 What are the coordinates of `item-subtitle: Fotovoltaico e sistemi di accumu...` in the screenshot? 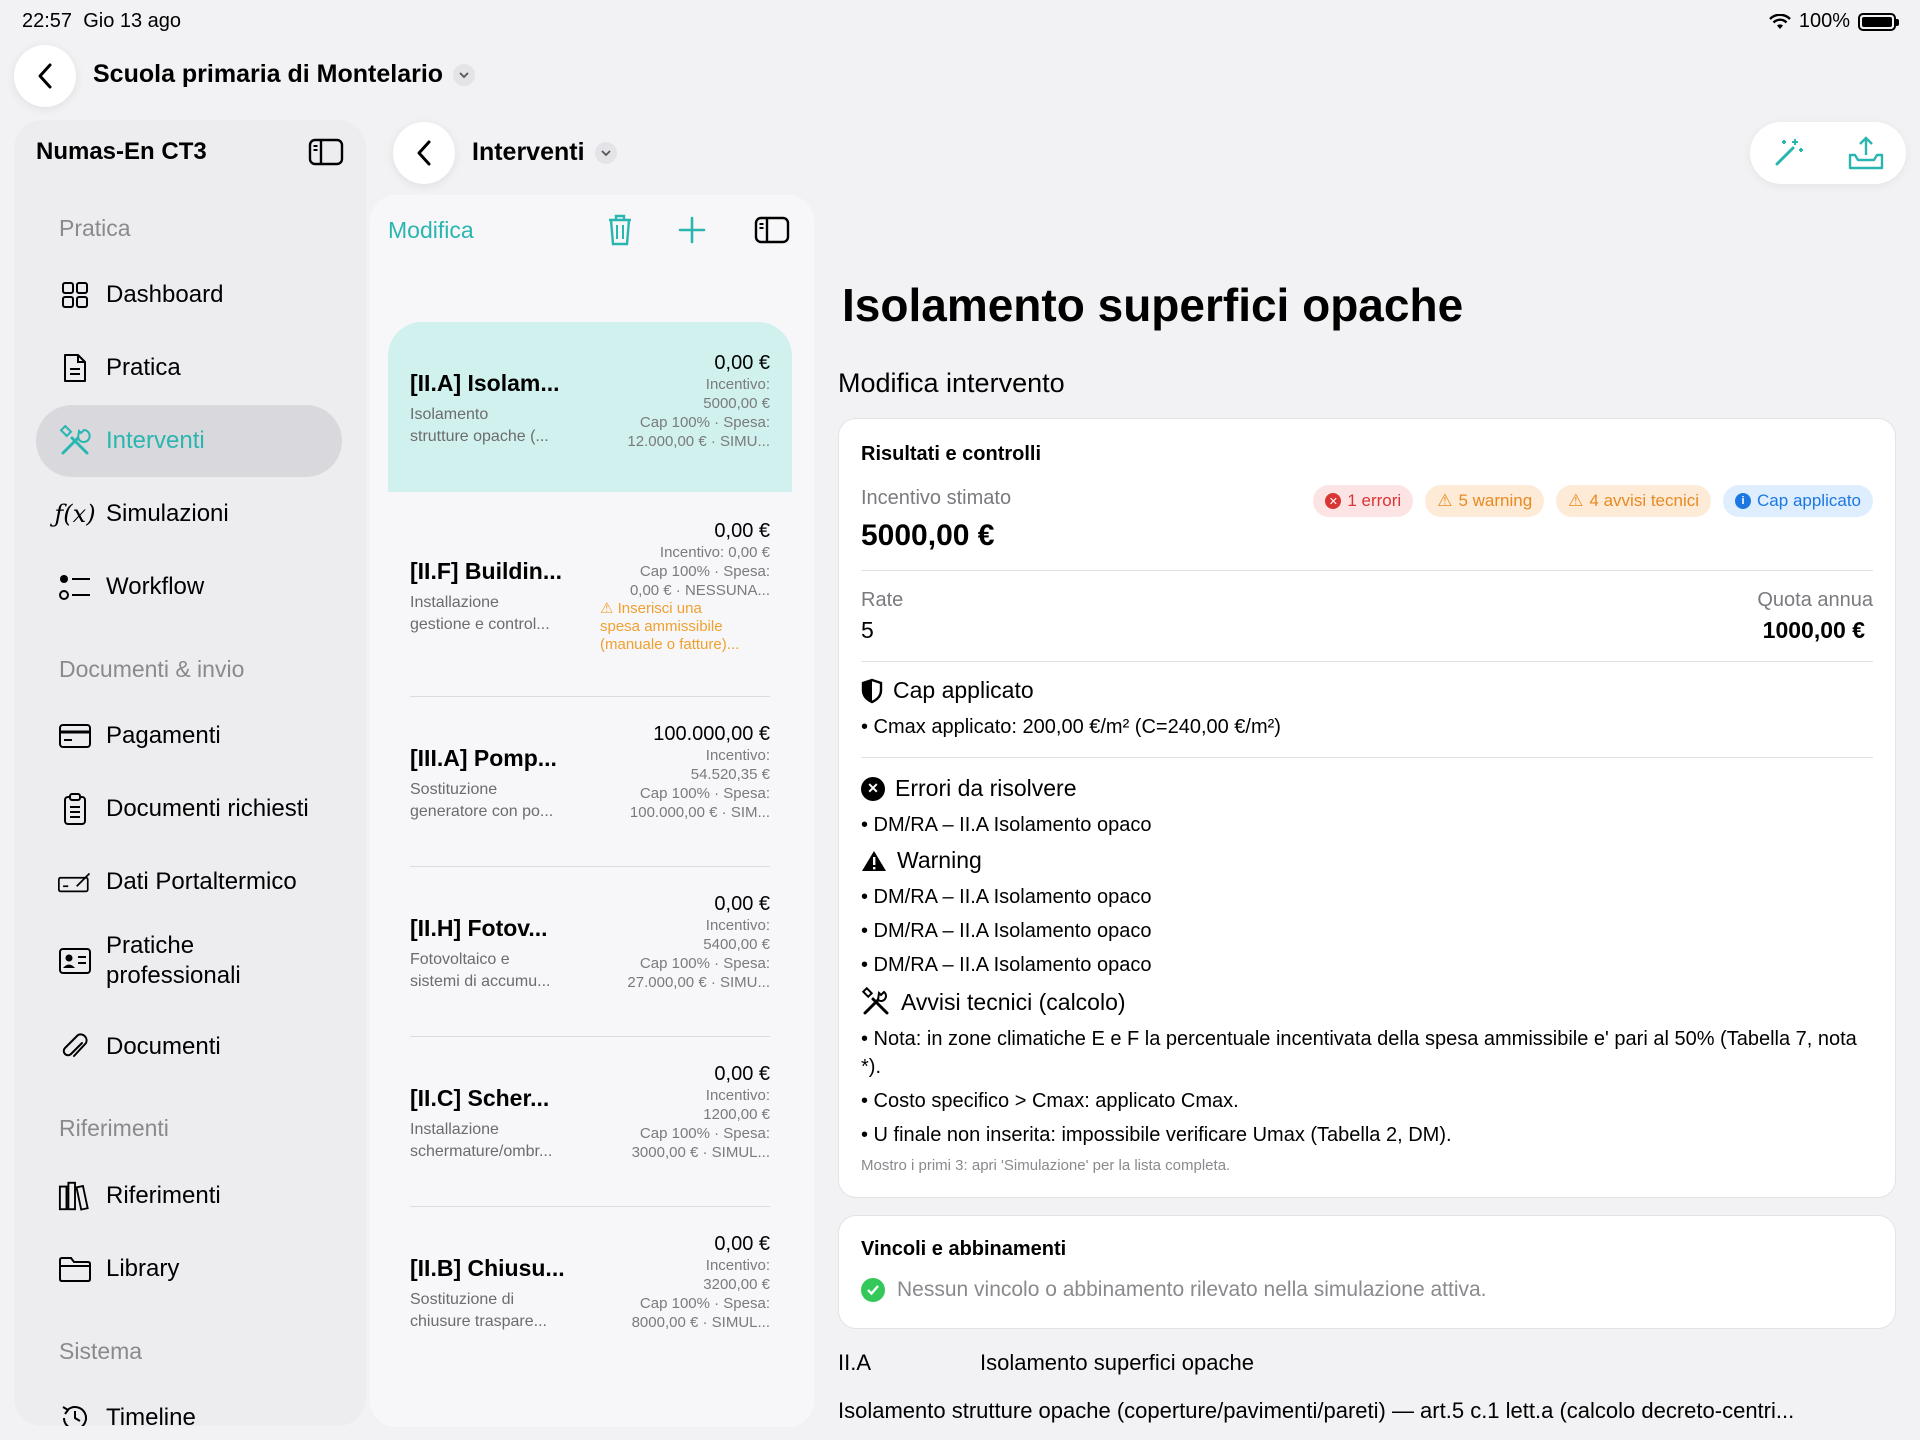 It's located at (480, 970).